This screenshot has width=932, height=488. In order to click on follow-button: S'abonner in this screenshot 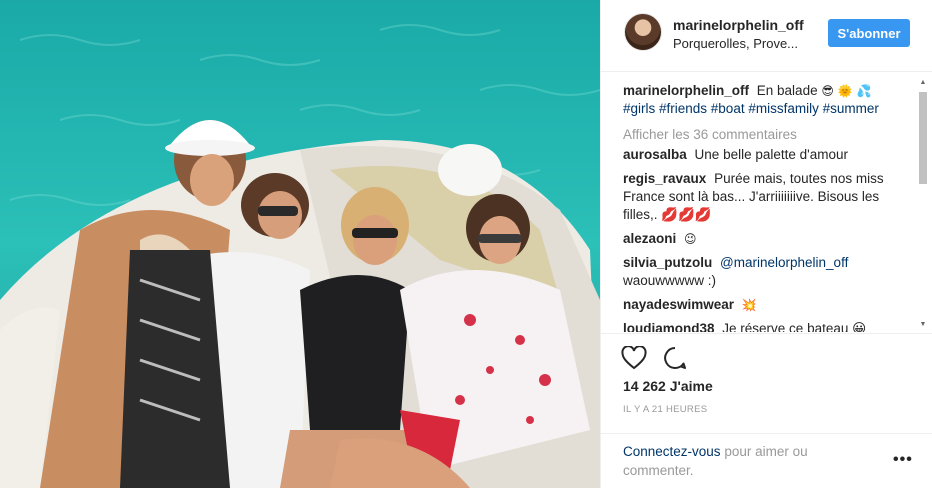, I will do `click(869, 33)`.